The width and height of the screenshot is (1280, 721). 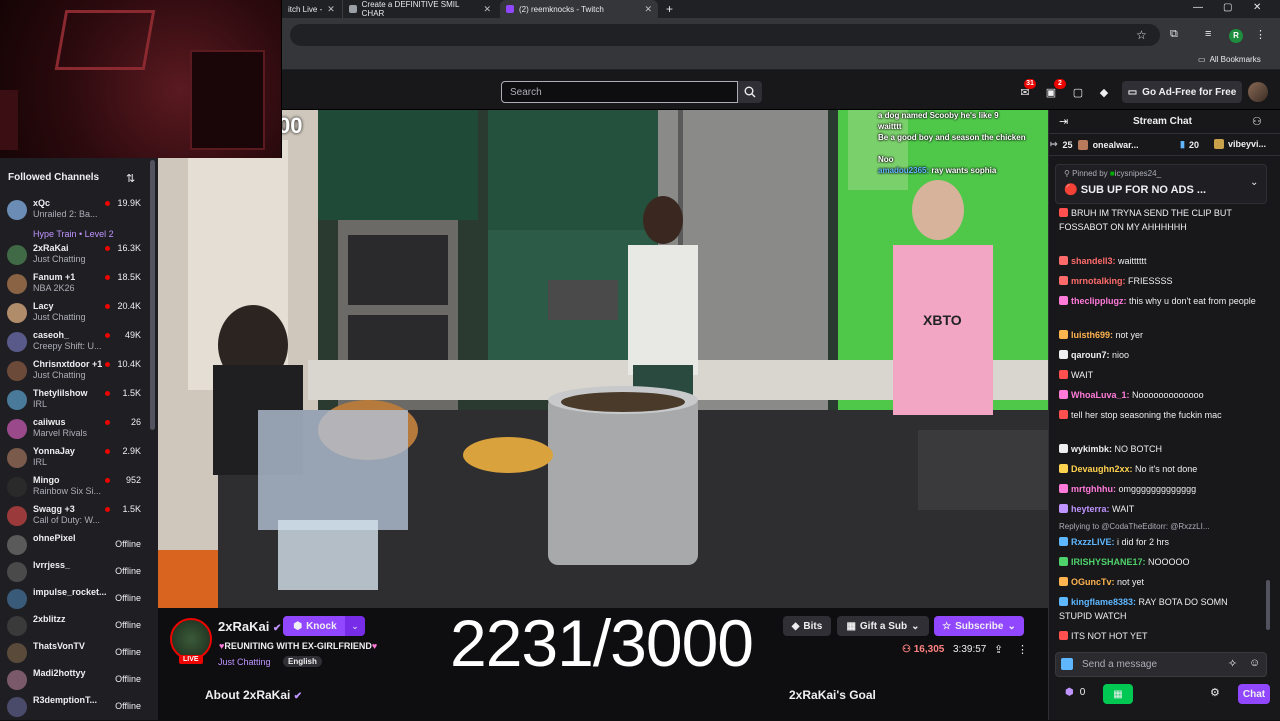 I want to click on minimize-icon: —, so click(x=1198, y=7).